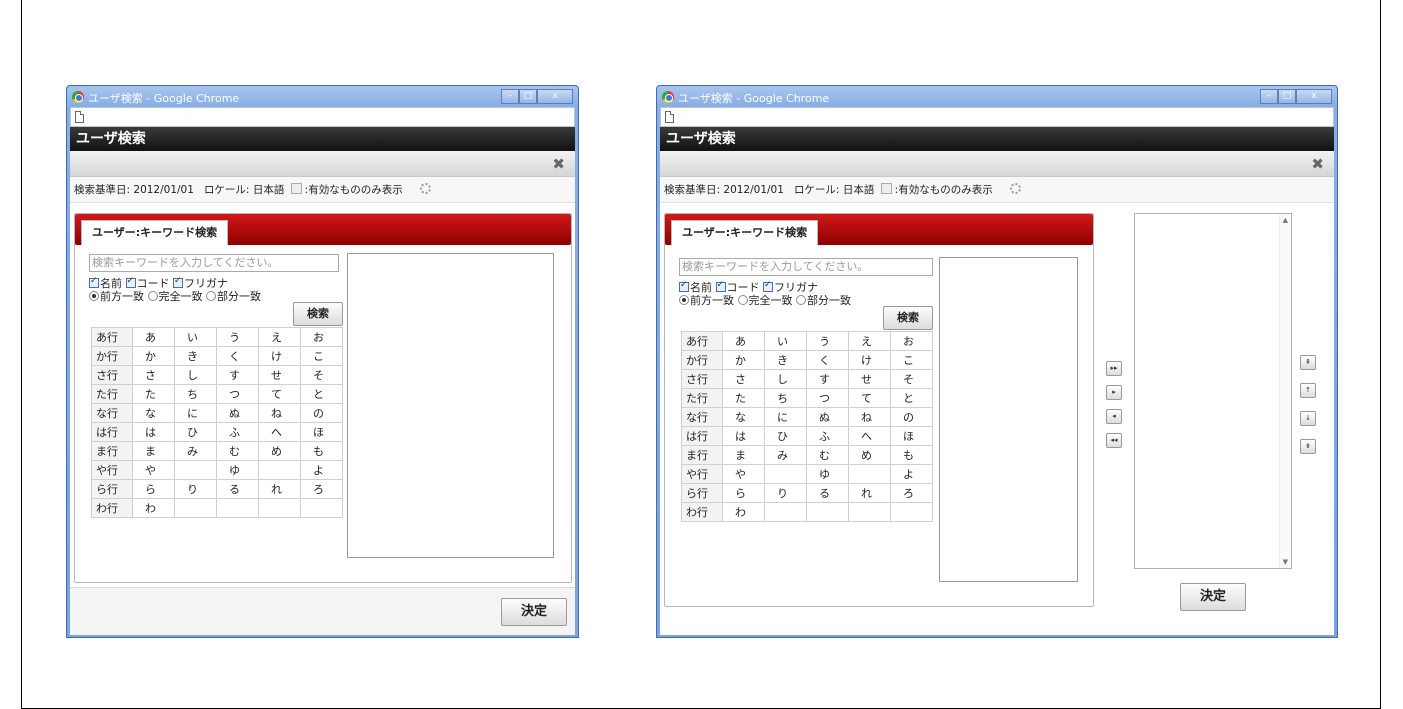 Image resolution: width=1403 pixels, height=709 pixels. I want to click on kana-cell: め, so click(869, 455).